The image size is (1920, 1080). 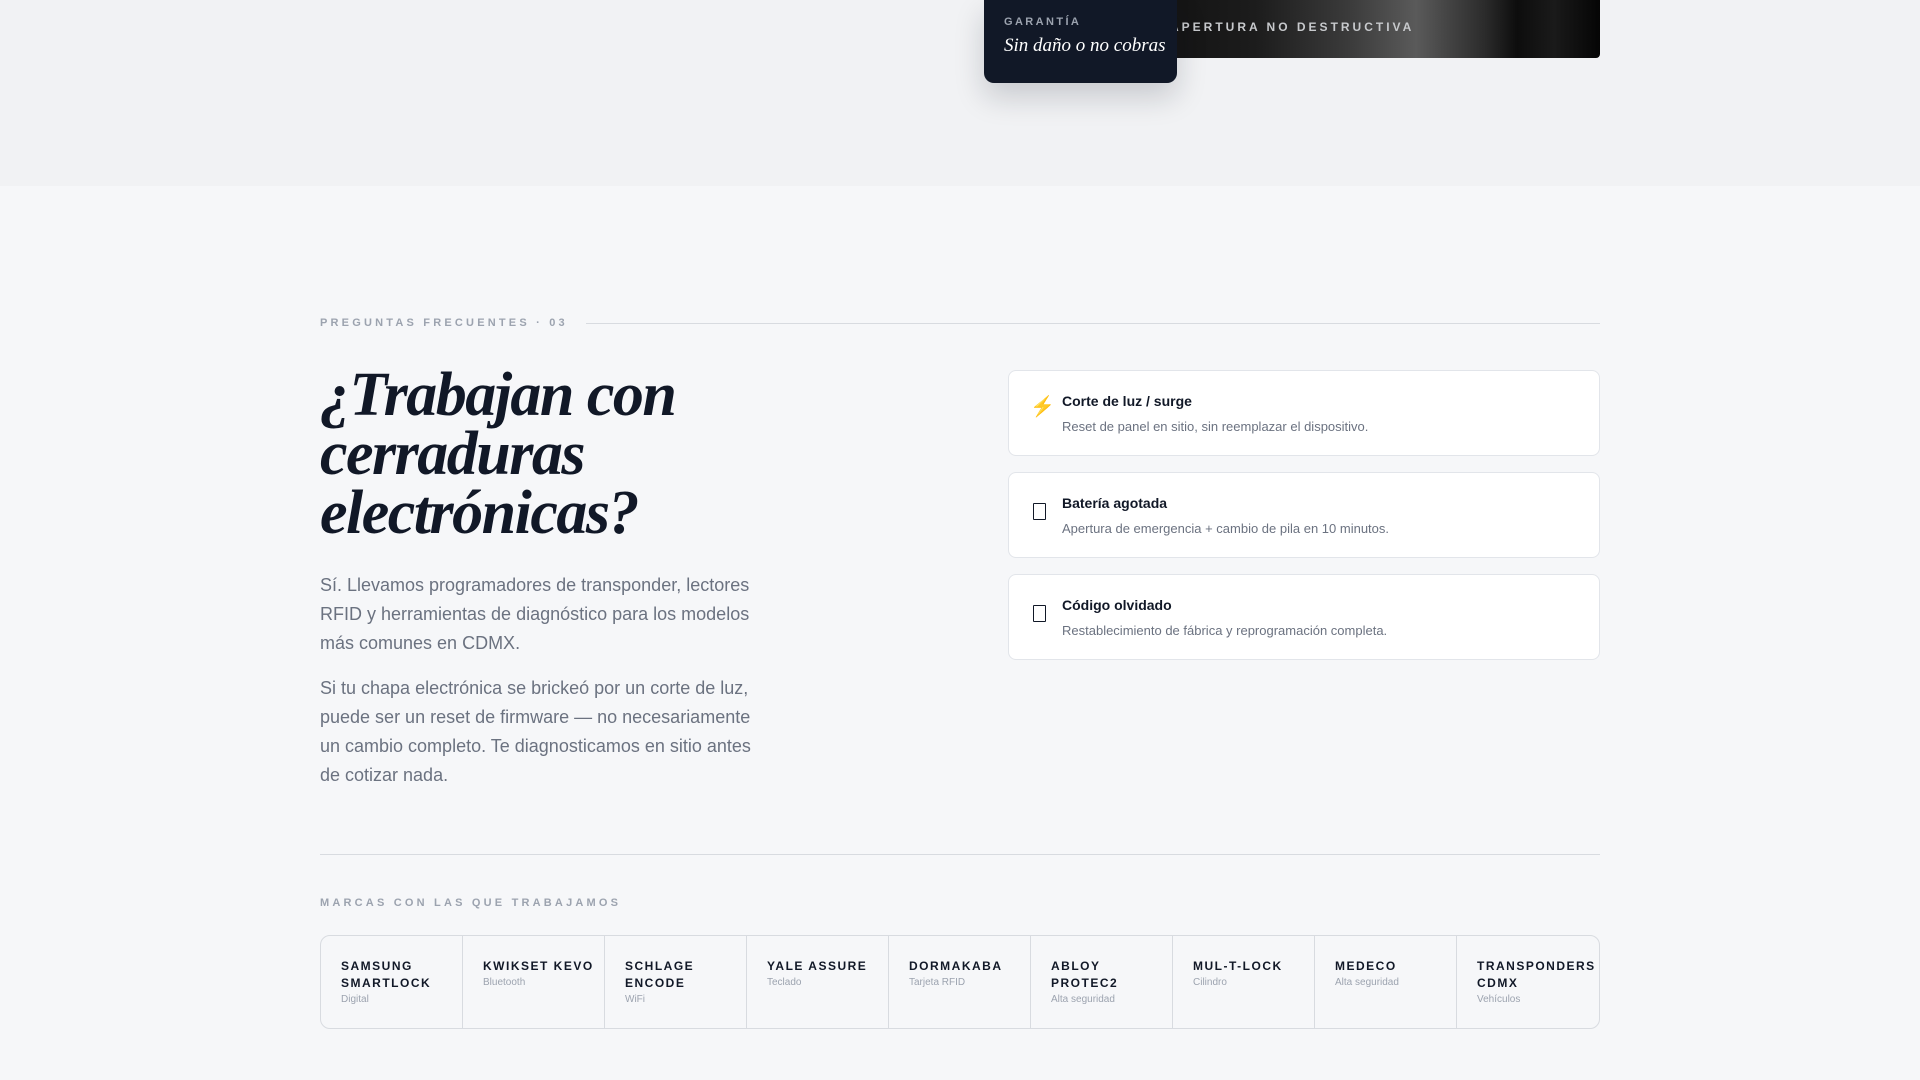 I want to click on brand-name: ABLOY PROTEC2, so click(x=1085, y=974).